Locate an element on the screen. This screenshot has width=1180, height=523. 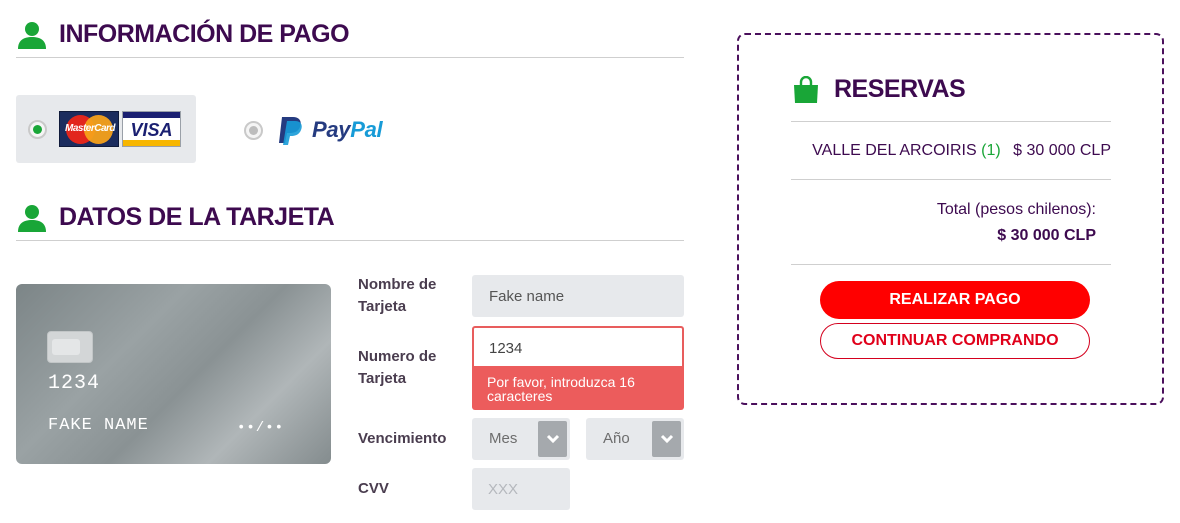
card-number-label: Numero de Tarjeta is located at coordinates (397, 367).